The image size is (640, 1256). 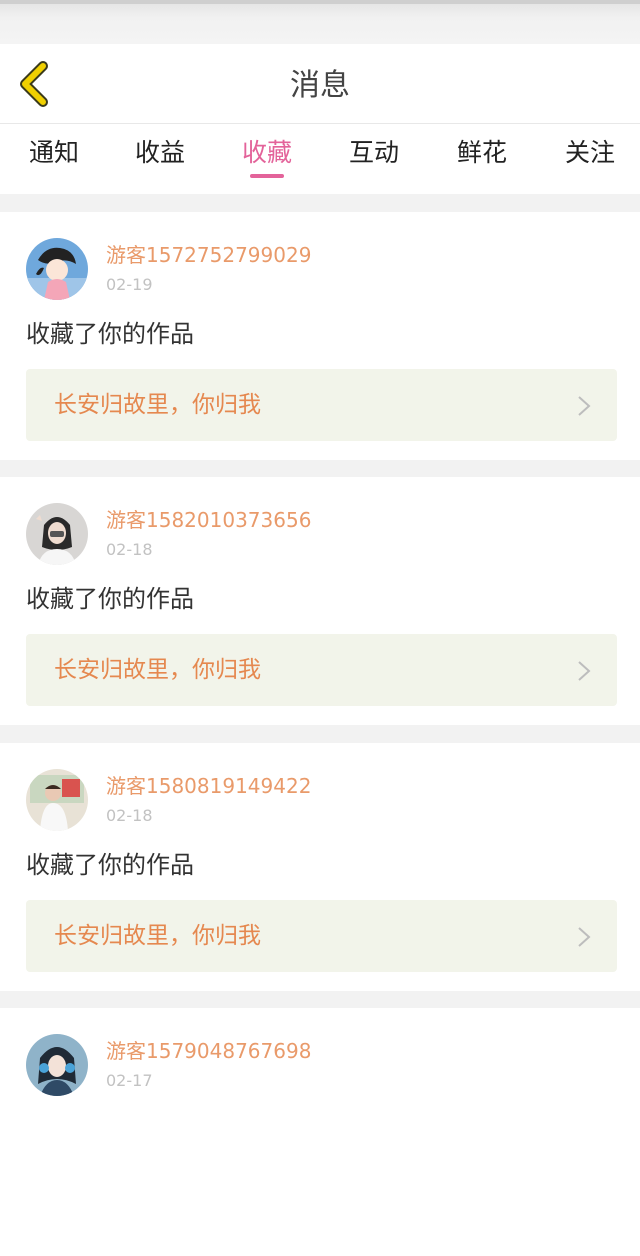 I want to click on username: 游客1579048767698, so click(x=208, y=1051).